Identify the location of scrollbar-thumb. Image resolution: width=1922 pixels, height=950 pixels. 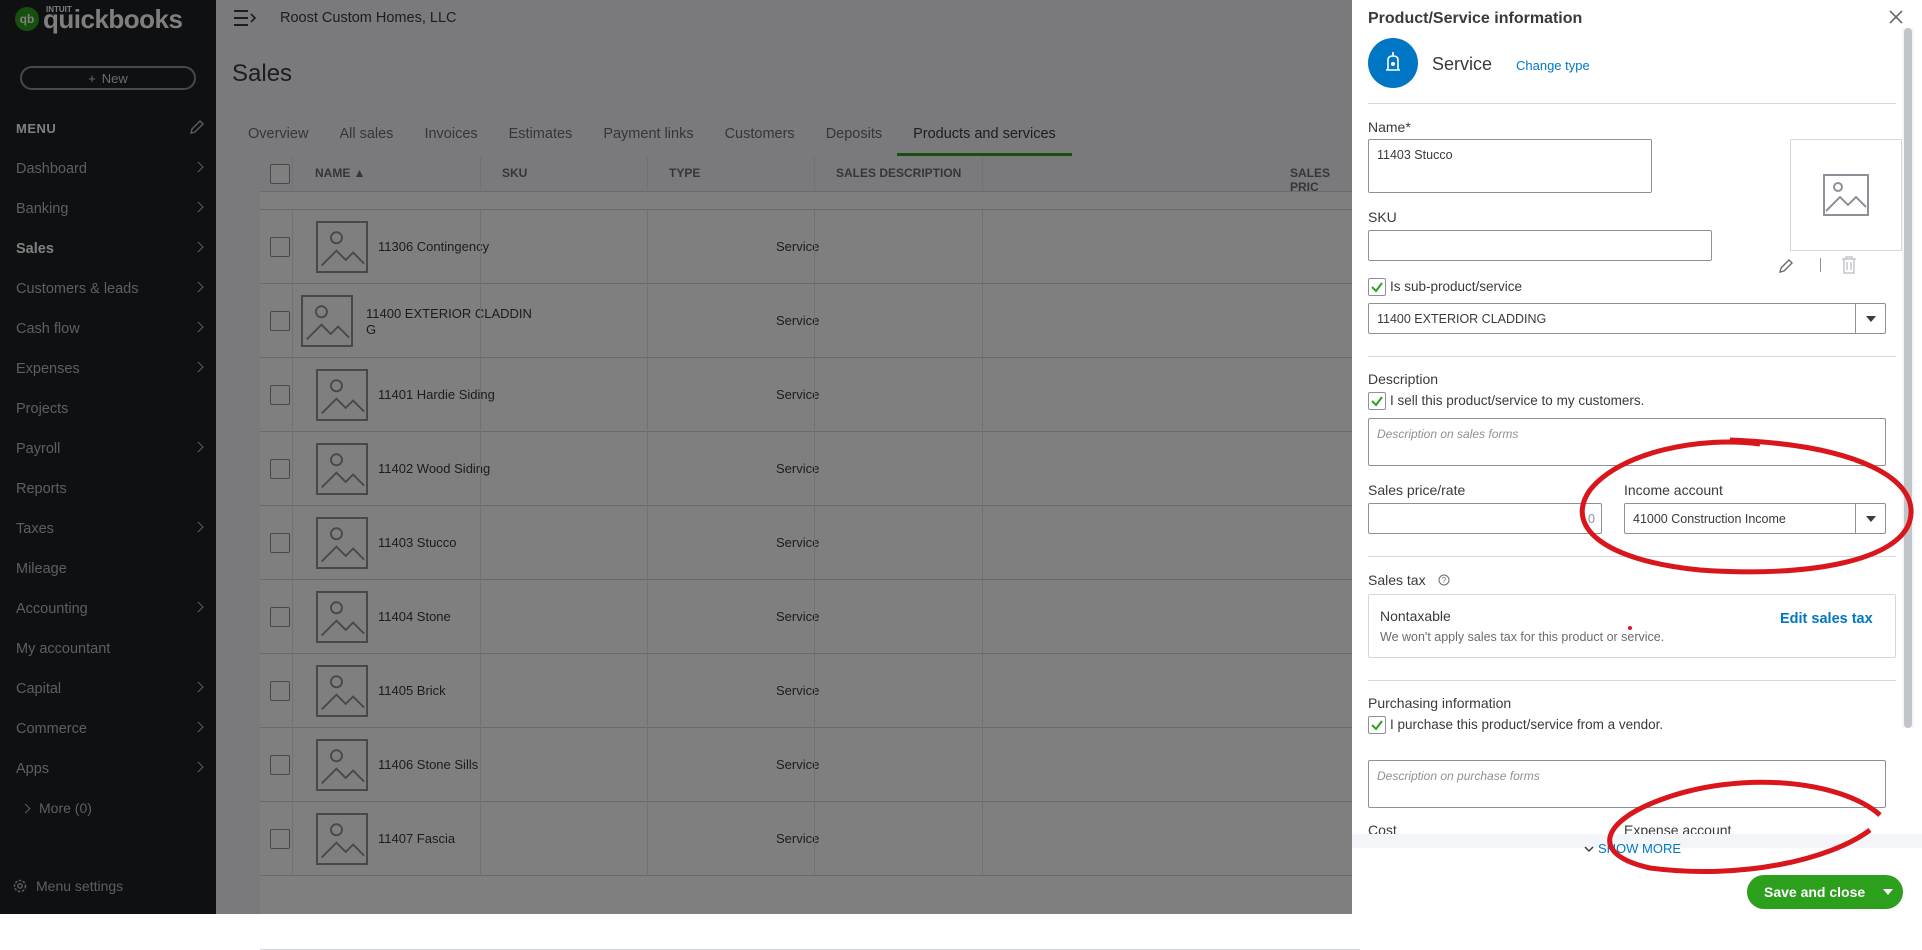
(1908, 378).